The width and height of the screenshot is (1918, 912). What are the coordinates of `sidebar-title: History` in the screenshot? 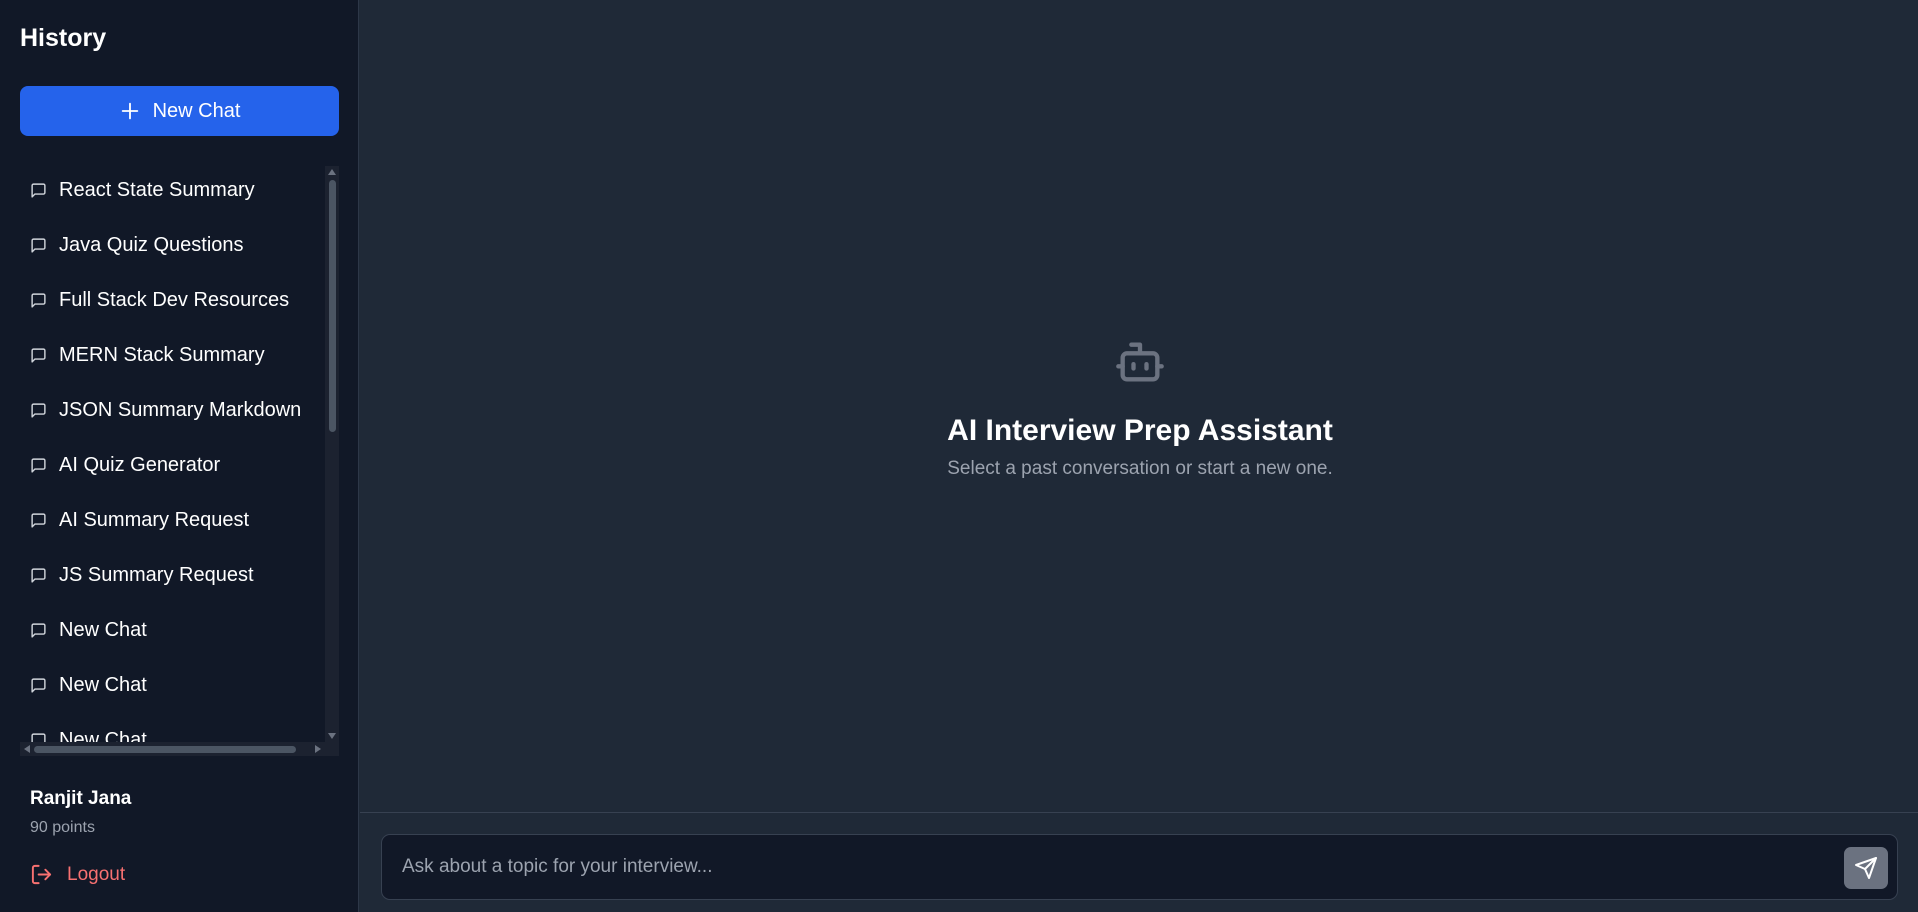 It's located at (63, 38).